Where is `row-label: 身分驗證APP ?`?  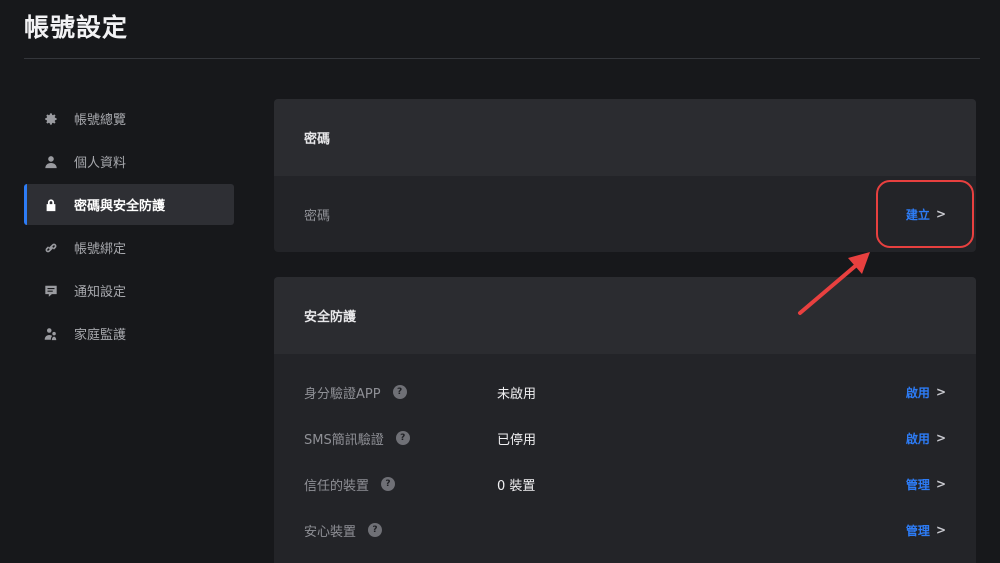
row-label: 身分驗證APP ? is located at coordinates (400, 392).